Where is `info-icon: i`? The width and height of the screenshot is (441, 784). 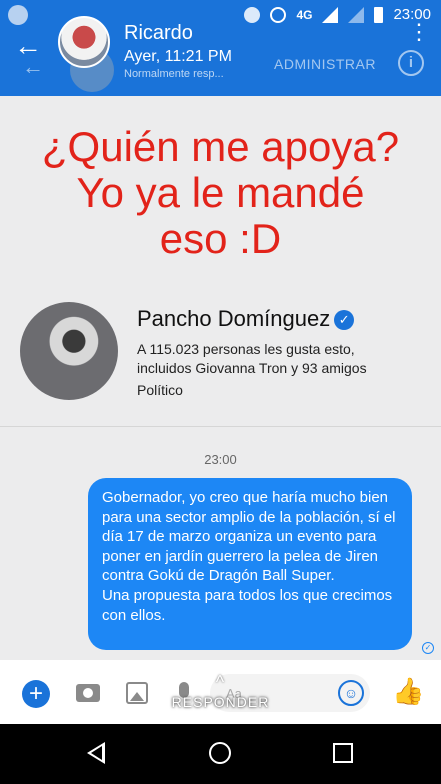 info-icon: i is located at coordinates (411, 63).